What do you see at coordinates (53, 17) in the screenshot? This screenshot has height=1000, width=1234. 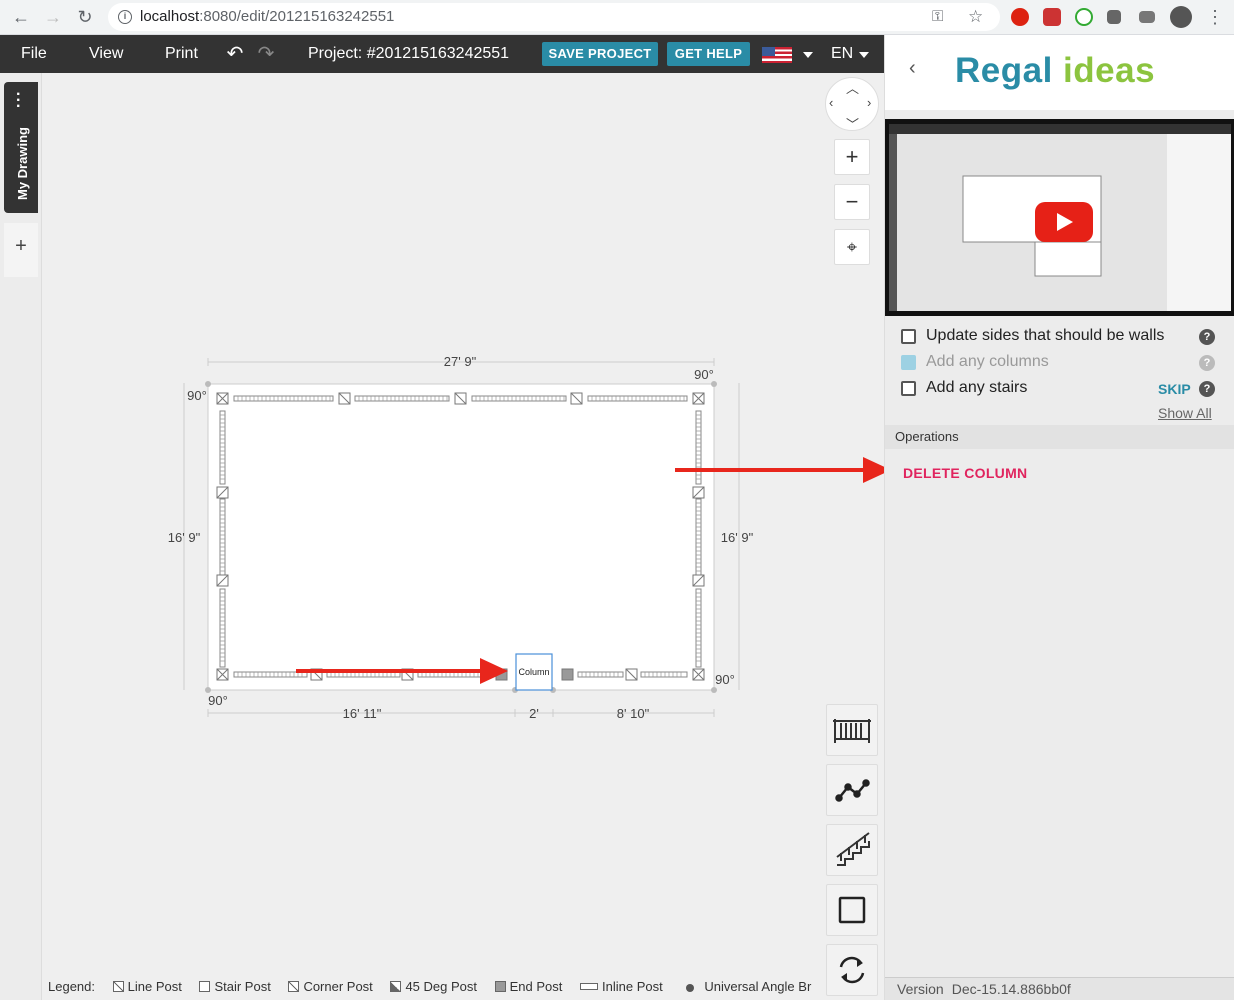 I see `forward-arrow-icon: →` at bounding box center [53, 17].